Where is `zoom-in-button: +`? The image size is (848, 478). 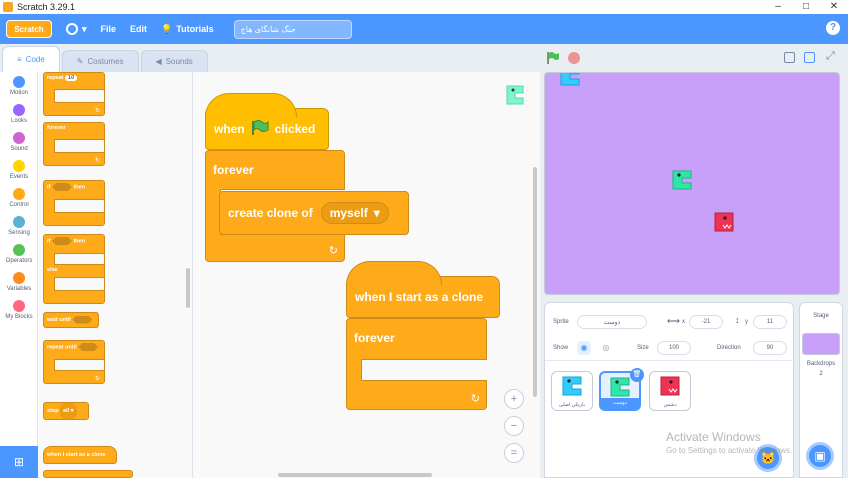 zoom-in-button: + is located at coordinates (514, 399).